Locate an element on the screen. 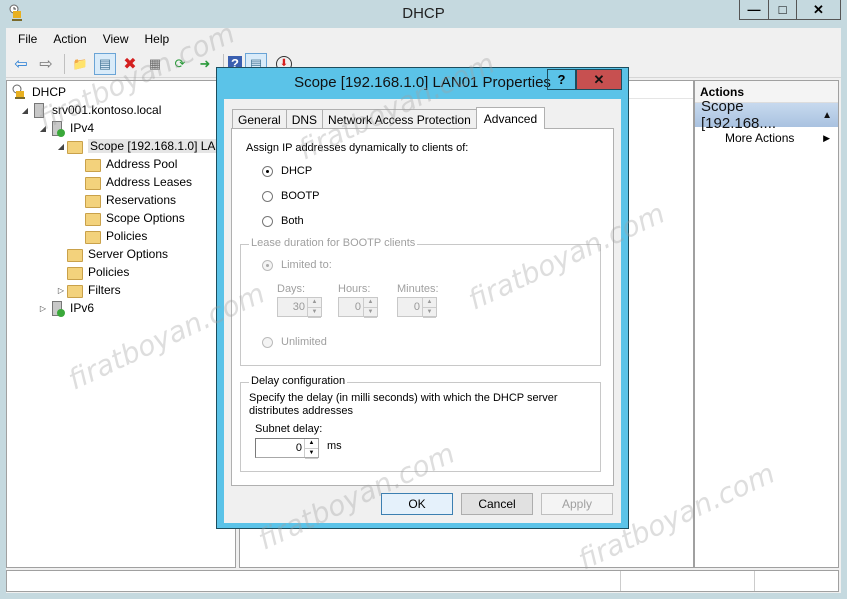  tree-item-ipv6: ▷ IPv6 is located at coordinates (65, 308).